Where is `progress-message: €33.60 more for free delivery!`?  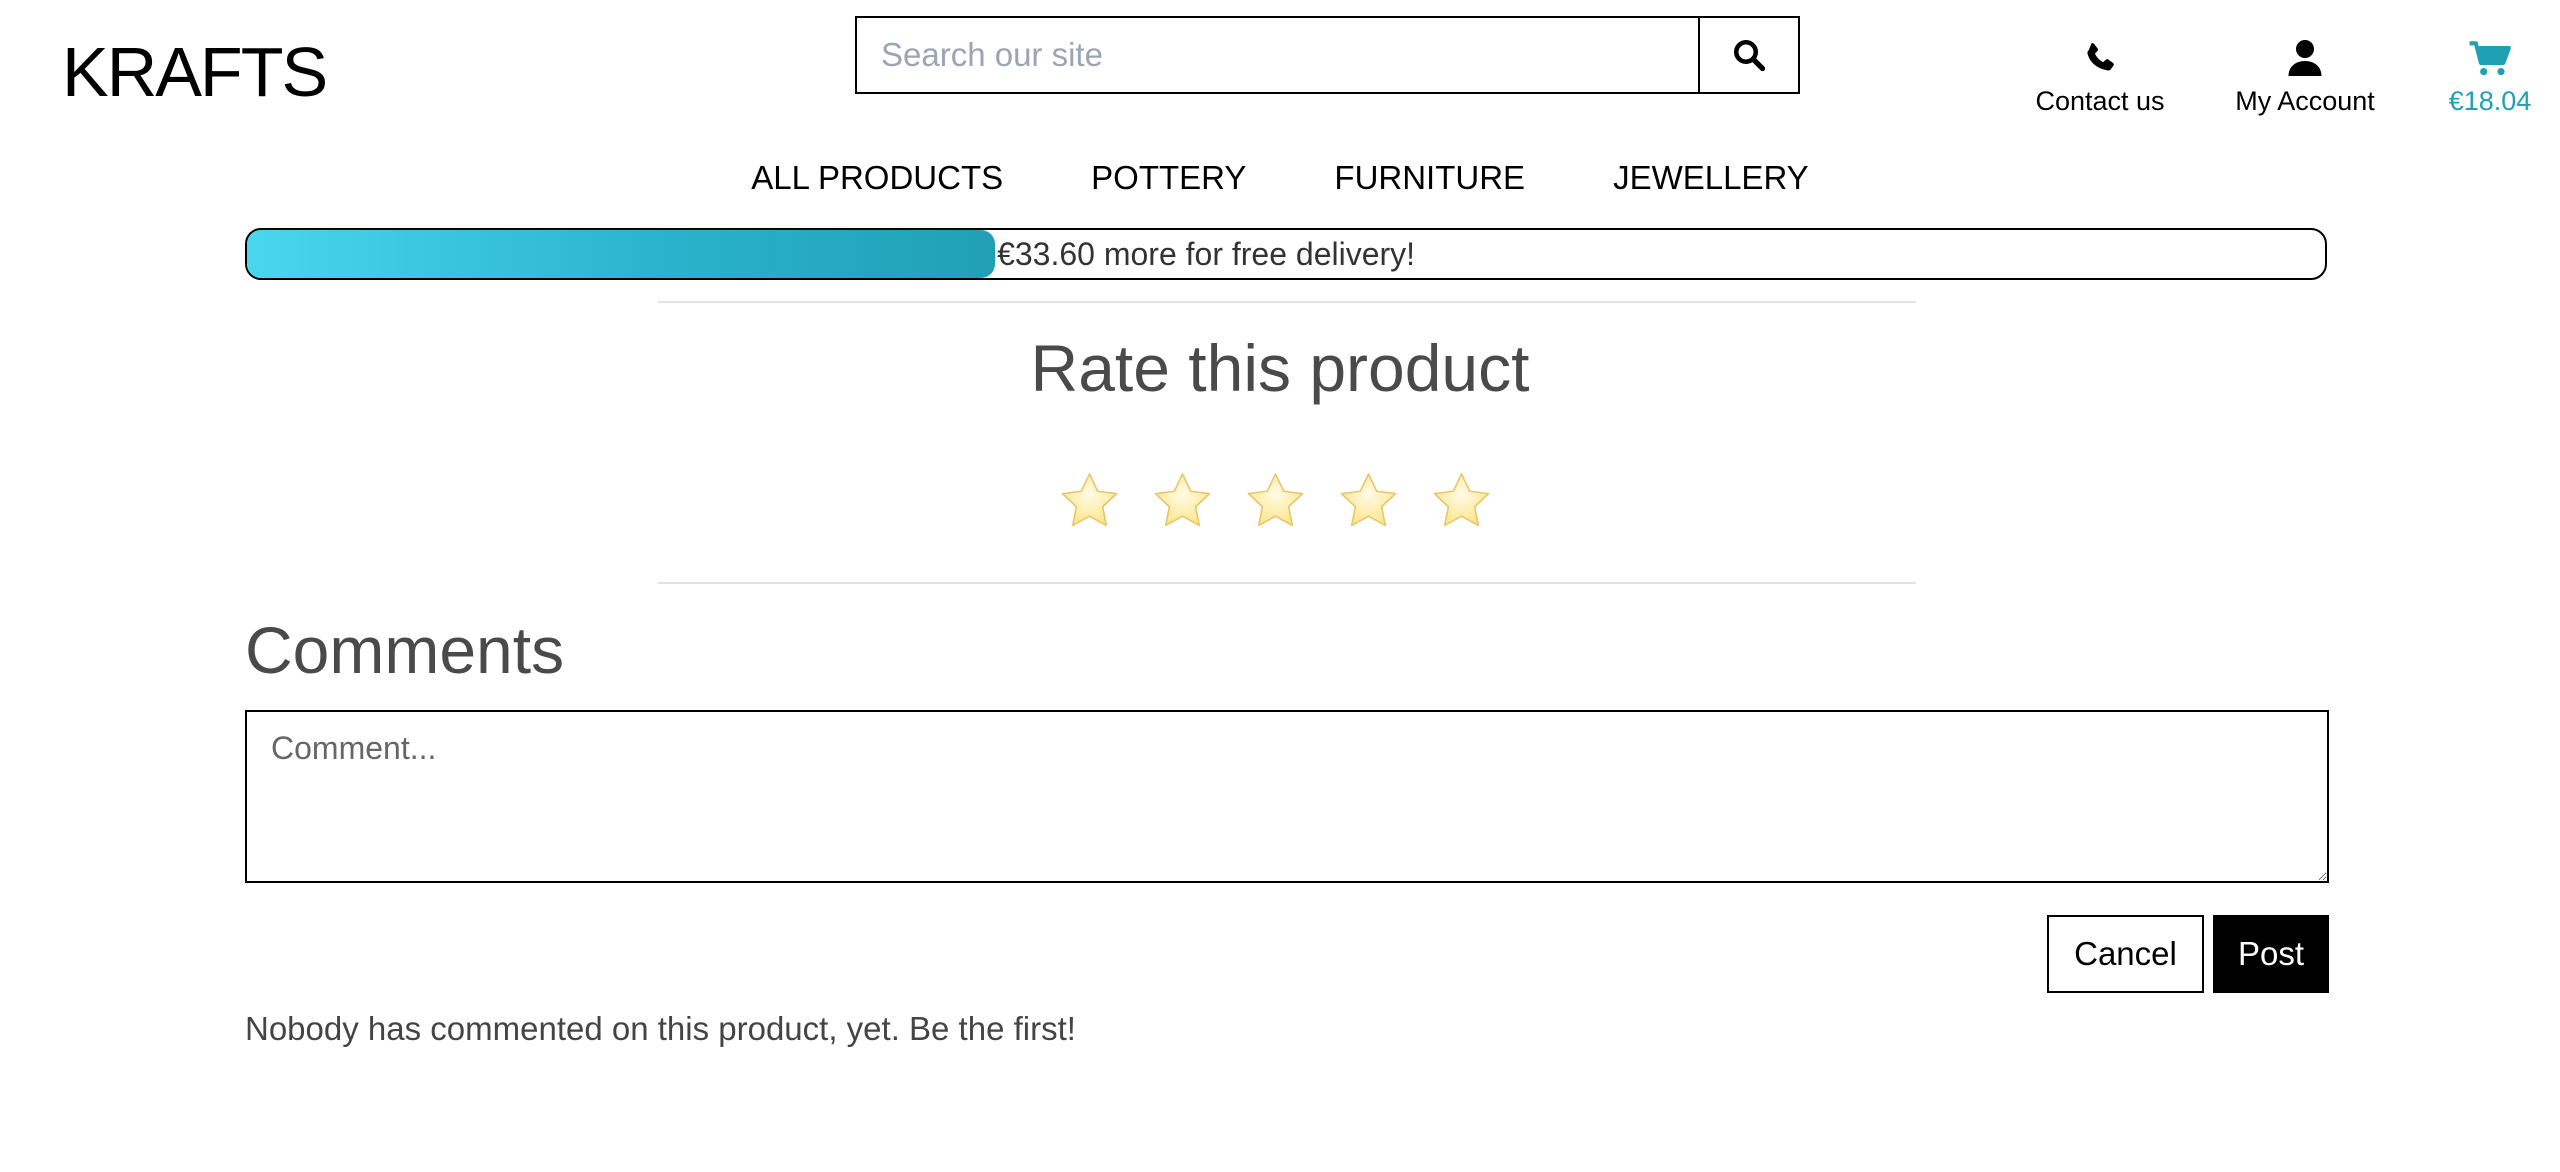
progress-message: €33.60 more for free delivery! is located at coordinates (1206, 254).